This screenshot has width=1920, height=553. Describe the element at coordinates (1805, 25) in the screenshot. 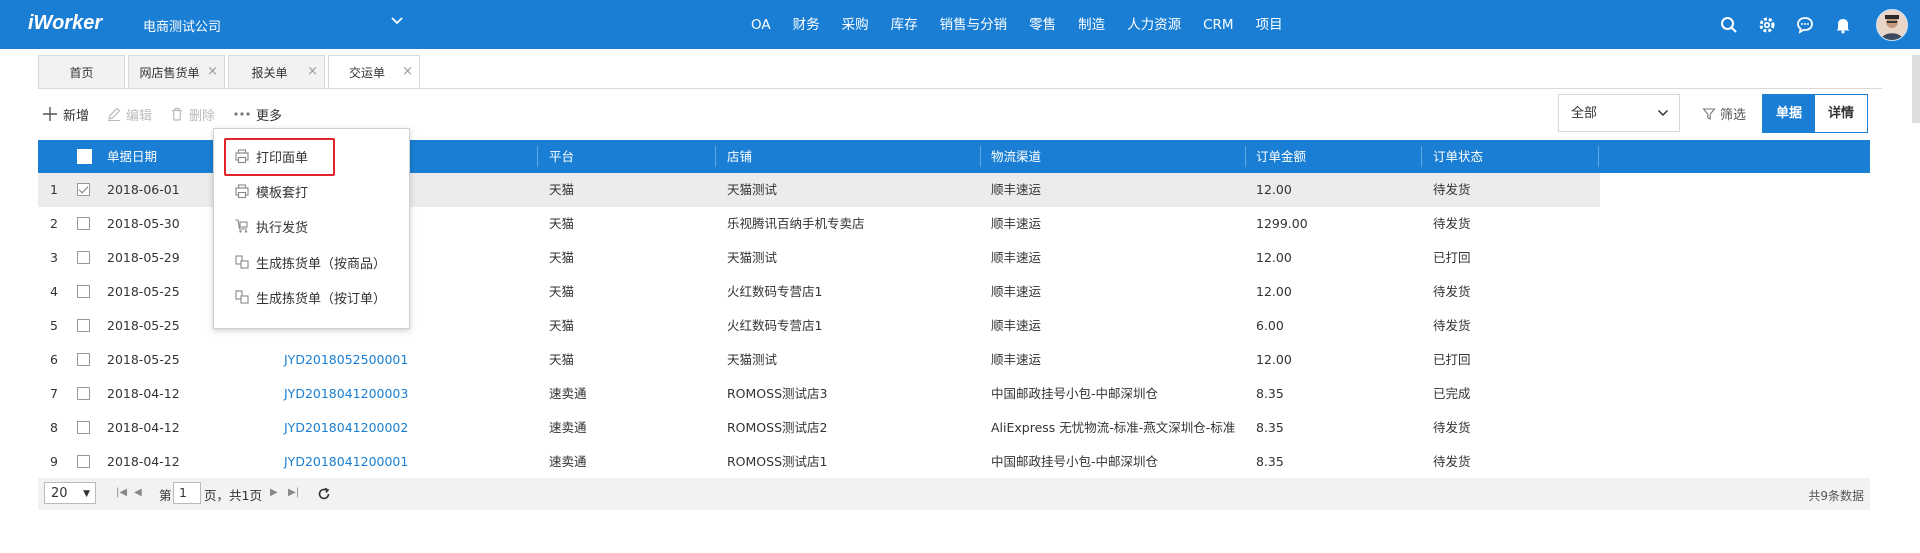

I see `chat-icon` at that location.